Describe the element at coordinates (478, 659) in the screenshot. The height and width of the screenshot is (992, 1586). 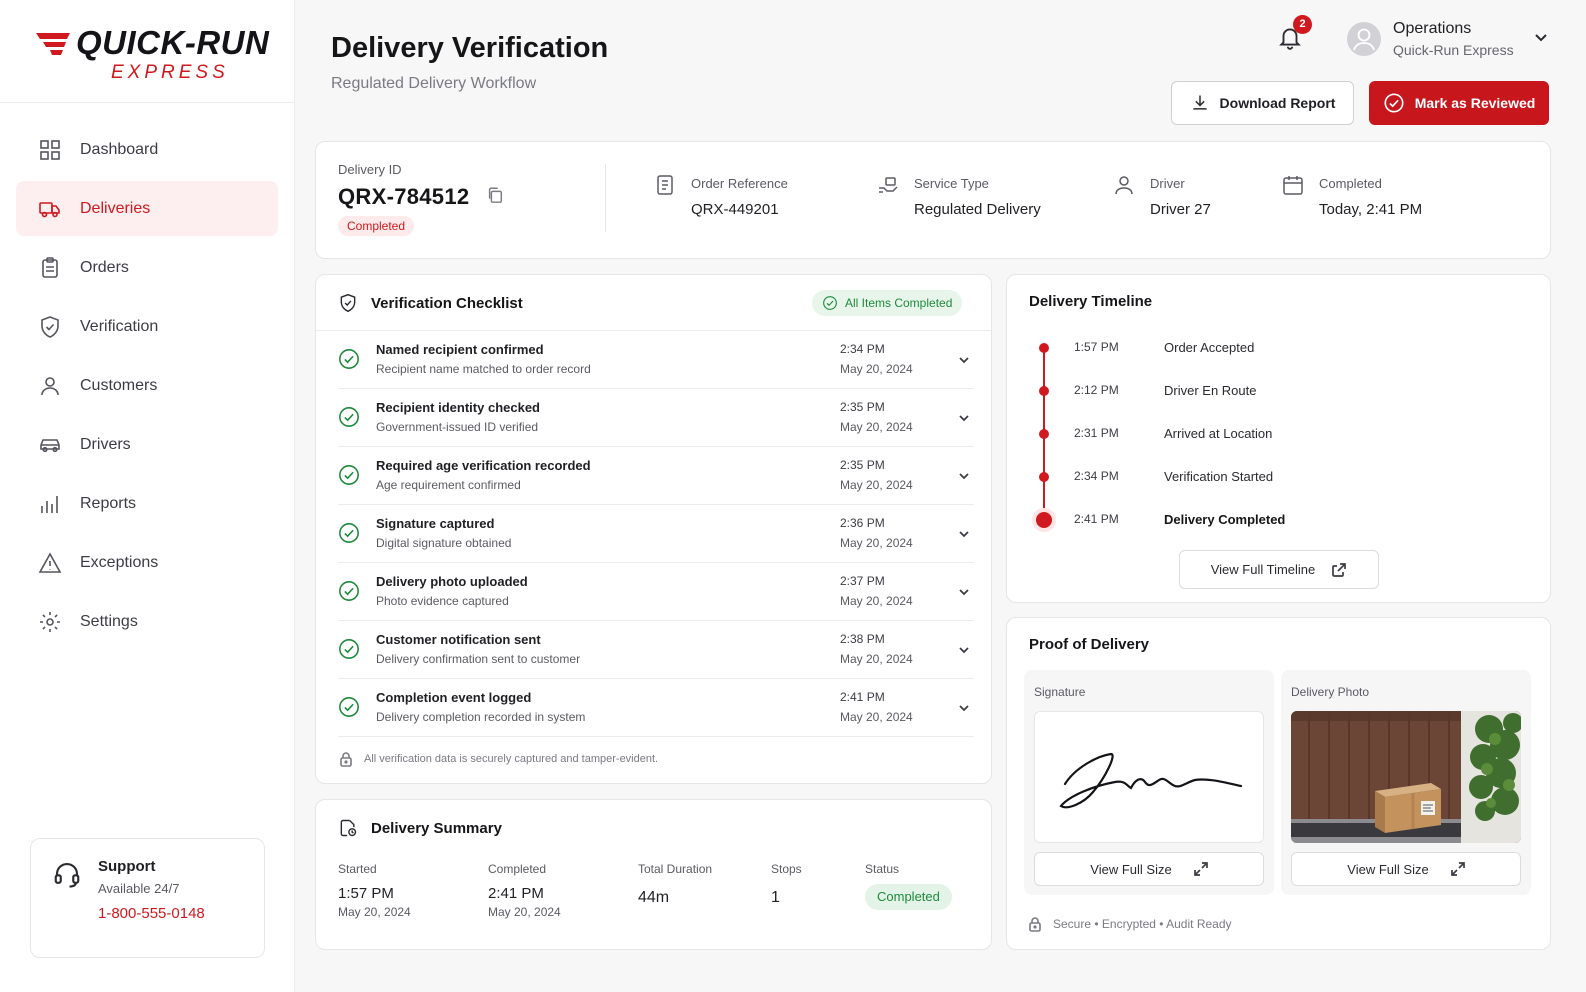
I see `row-subtitle: Delivery confirmation sent to customer` at that location.